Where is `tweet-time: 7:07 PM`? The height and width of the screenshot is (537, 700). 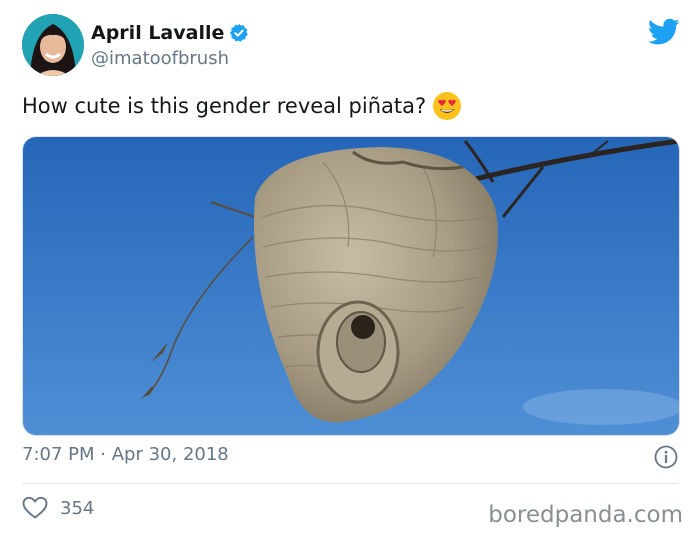
tweet-time: 7:07 PM is located at coordinates (58, 454).